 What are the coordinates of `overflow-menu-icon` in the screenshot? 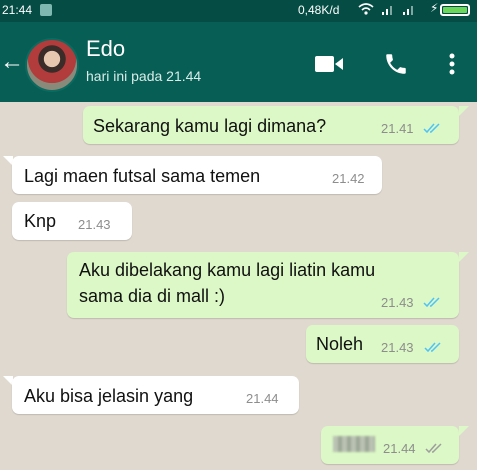 It's located at (452, 64).